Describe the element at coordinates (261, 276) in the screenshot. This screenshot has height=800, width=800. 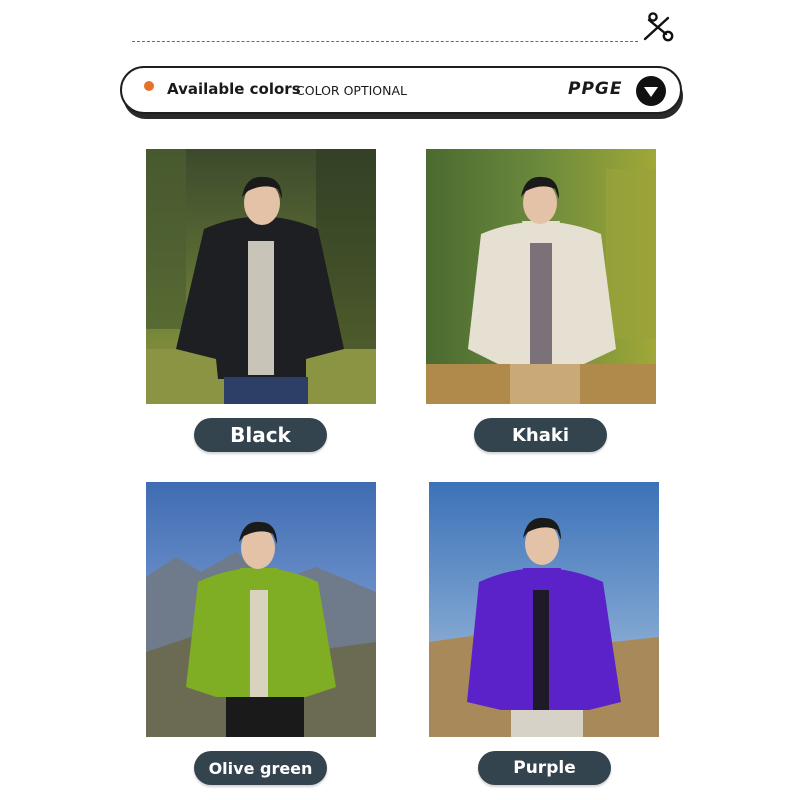
I see `color-photo-black` at that location.